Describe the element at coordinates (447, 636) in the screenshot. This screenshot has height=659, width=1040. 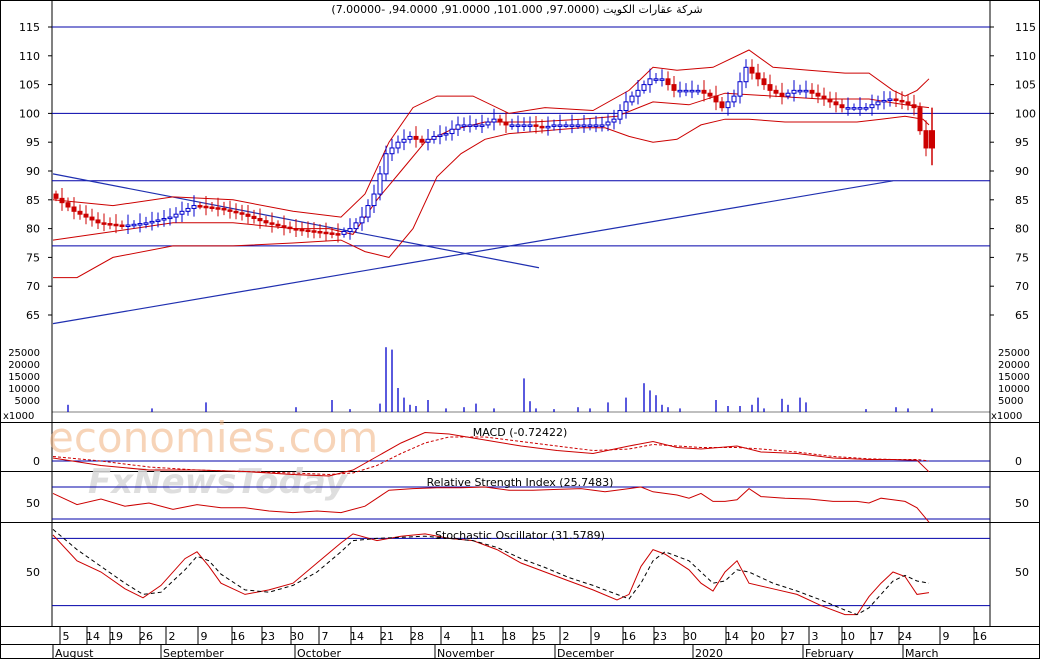
I see `x-day-label: 4` at that location.